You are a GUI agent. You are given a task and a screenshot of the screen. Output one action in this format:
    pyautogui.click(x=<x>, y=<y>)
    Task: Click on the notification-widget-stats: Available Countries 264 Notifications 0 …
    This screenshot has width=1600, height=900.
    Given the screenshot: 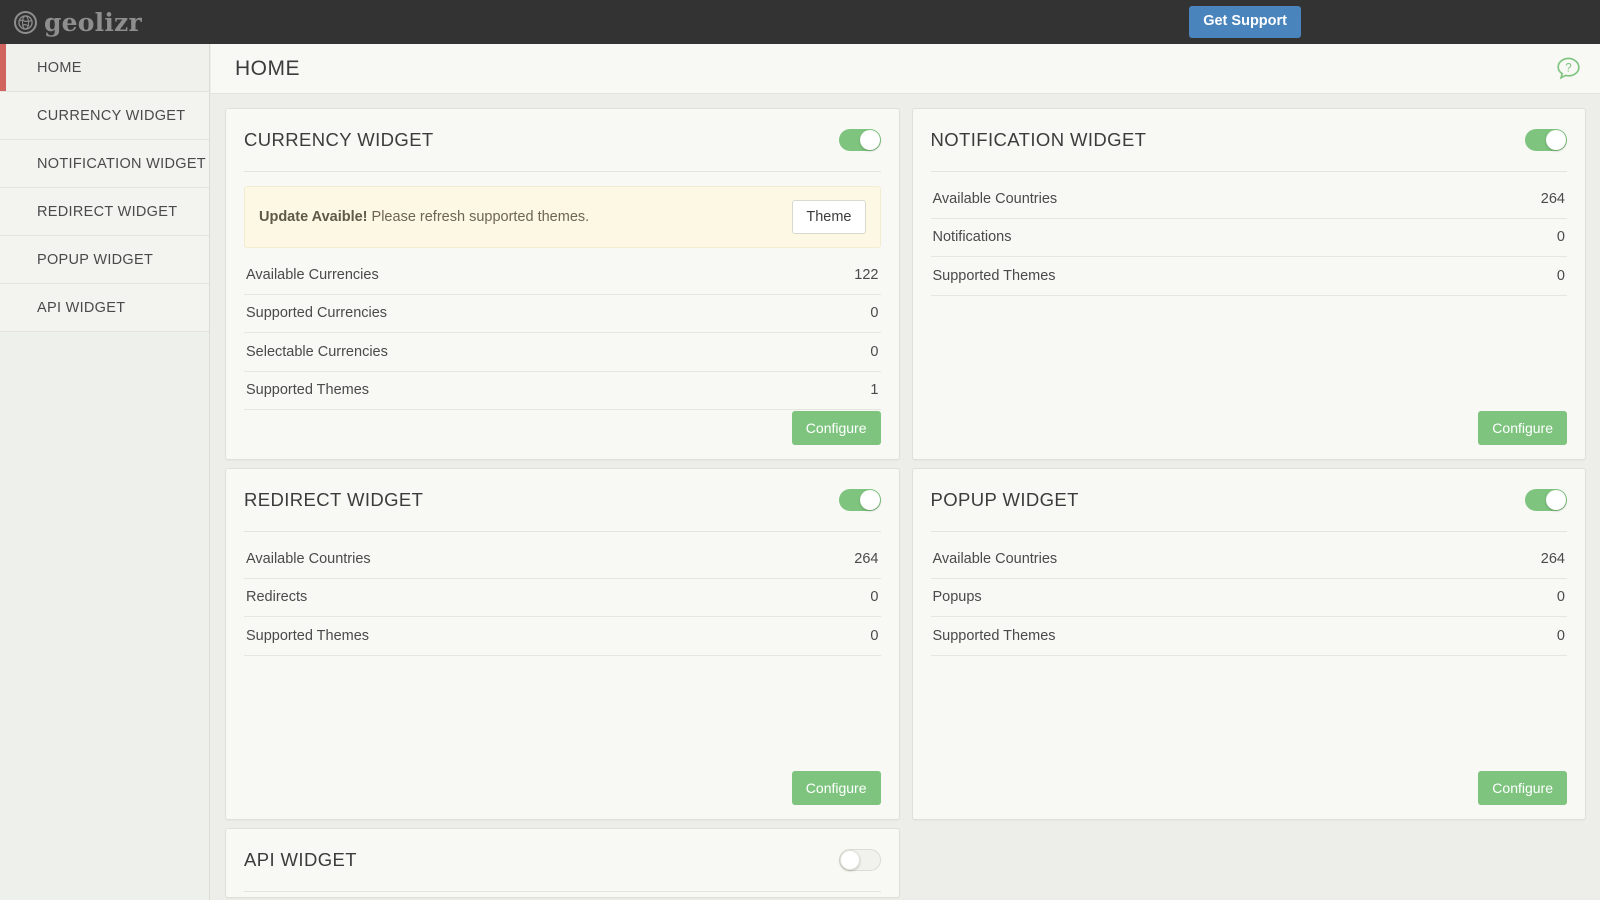 What is the action you would take?
    pyautogui.click(x=1248, y=238)
    